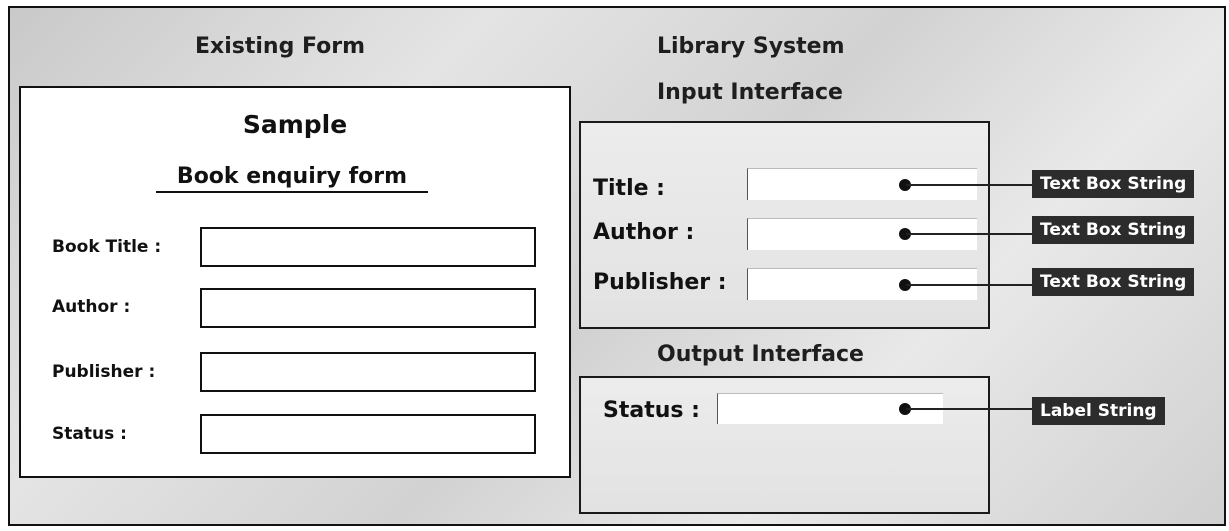  What do you see at coordinates (751, 46) in the screenshot?
I see `library-system-heading: Library System` at bounding box center [751, 46].